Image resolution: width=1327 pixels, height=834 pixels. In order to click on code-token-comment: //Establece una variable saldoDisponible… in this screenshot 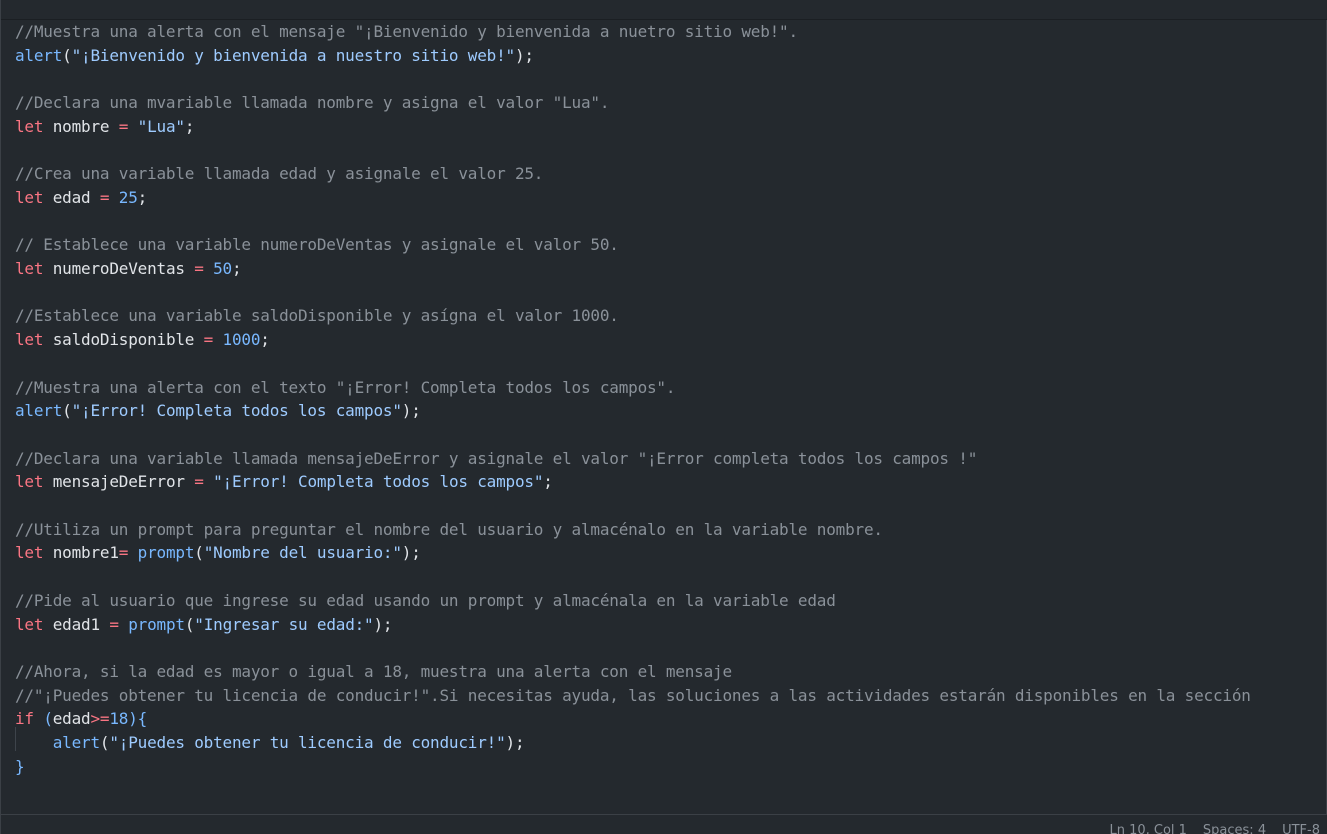, I will do `click(317, 316)`.